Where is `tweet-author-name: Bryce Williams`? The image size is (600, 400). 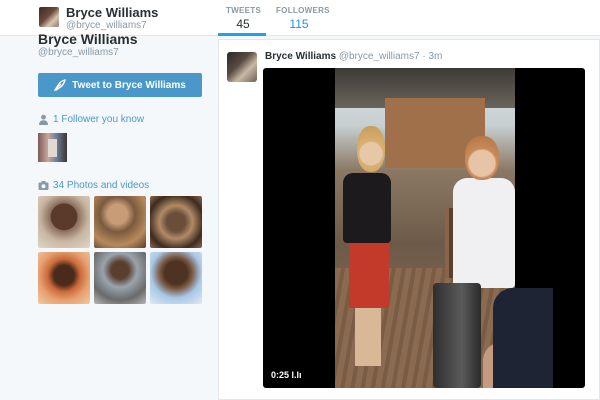
tweet-author-name: Bryce Williams is located at coordinates (300, 56).